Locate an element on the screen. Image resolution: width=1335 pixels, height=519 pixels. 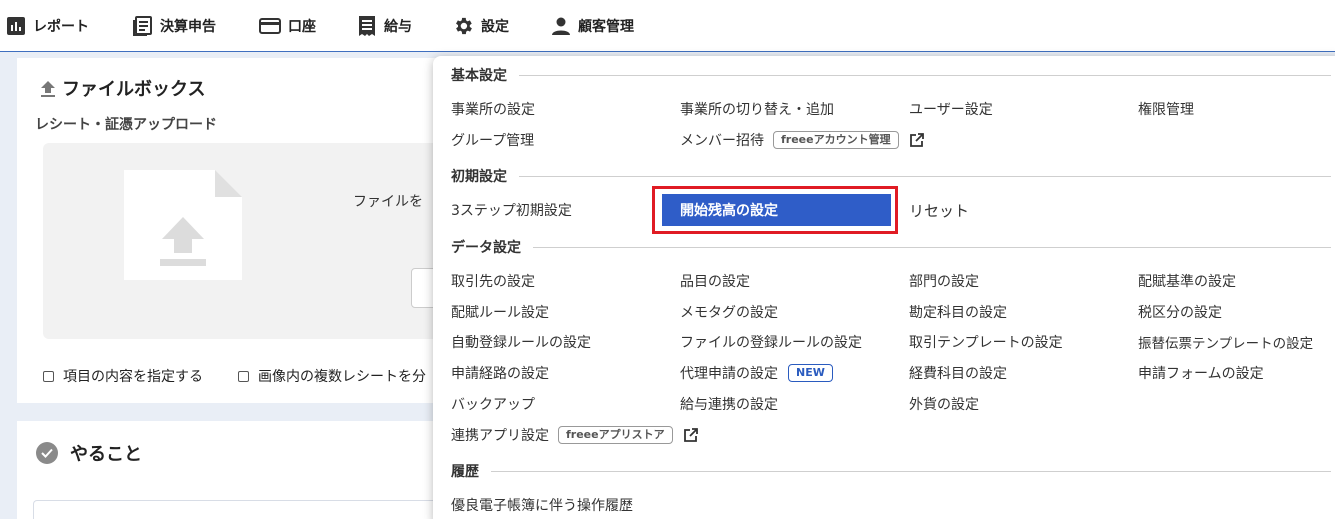
file-dropzone is located at coordinates (245, 241).